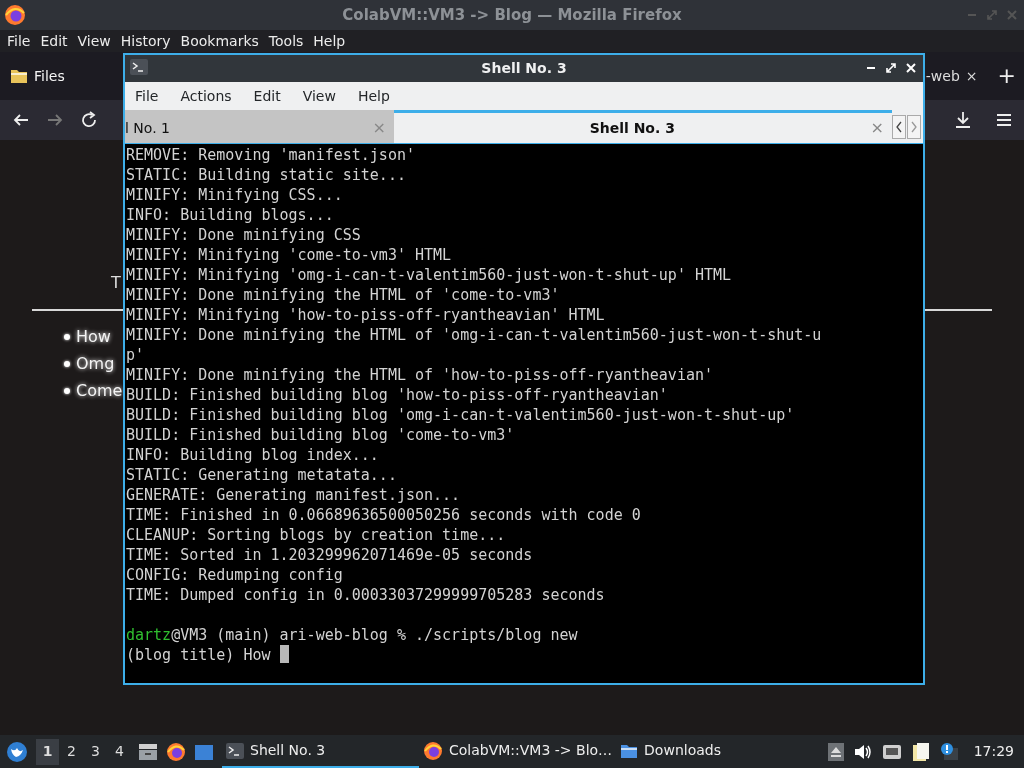  Describe the element at coordinates (95, 363) in the screenshot. I see `list-item-link: Omg` at that location.